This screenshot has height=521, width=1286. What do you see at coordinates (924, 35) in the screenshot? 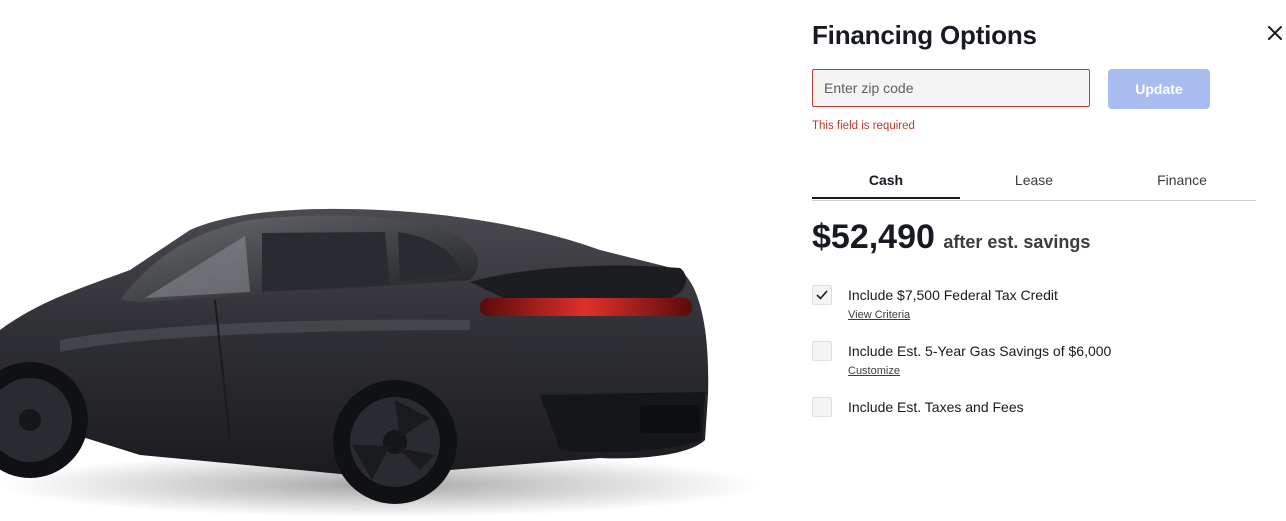
I see `panel-title: Financing Options` at bounding box center [924, 35].